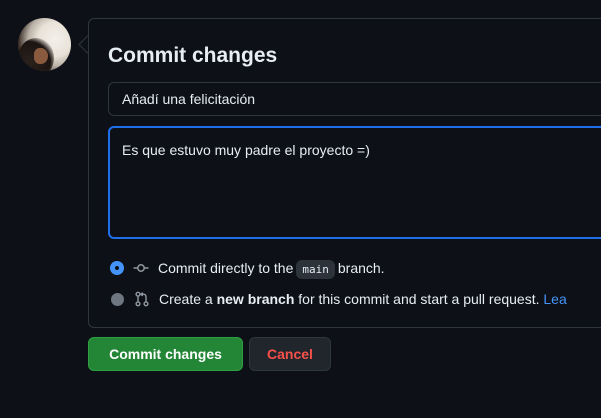 Image resolution: width=601 pixels, height=418 pixels. I want to click on branch-name-badge: main, so click(315, 269).